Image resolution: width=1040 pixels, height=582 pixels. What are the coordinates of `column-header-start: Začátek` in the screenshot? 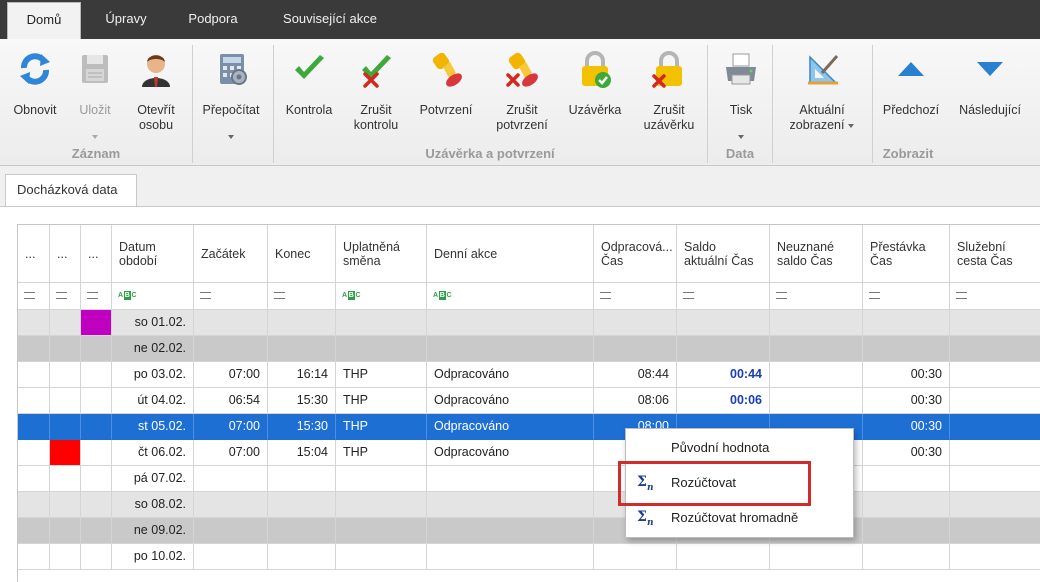 It's located at (231, 254).